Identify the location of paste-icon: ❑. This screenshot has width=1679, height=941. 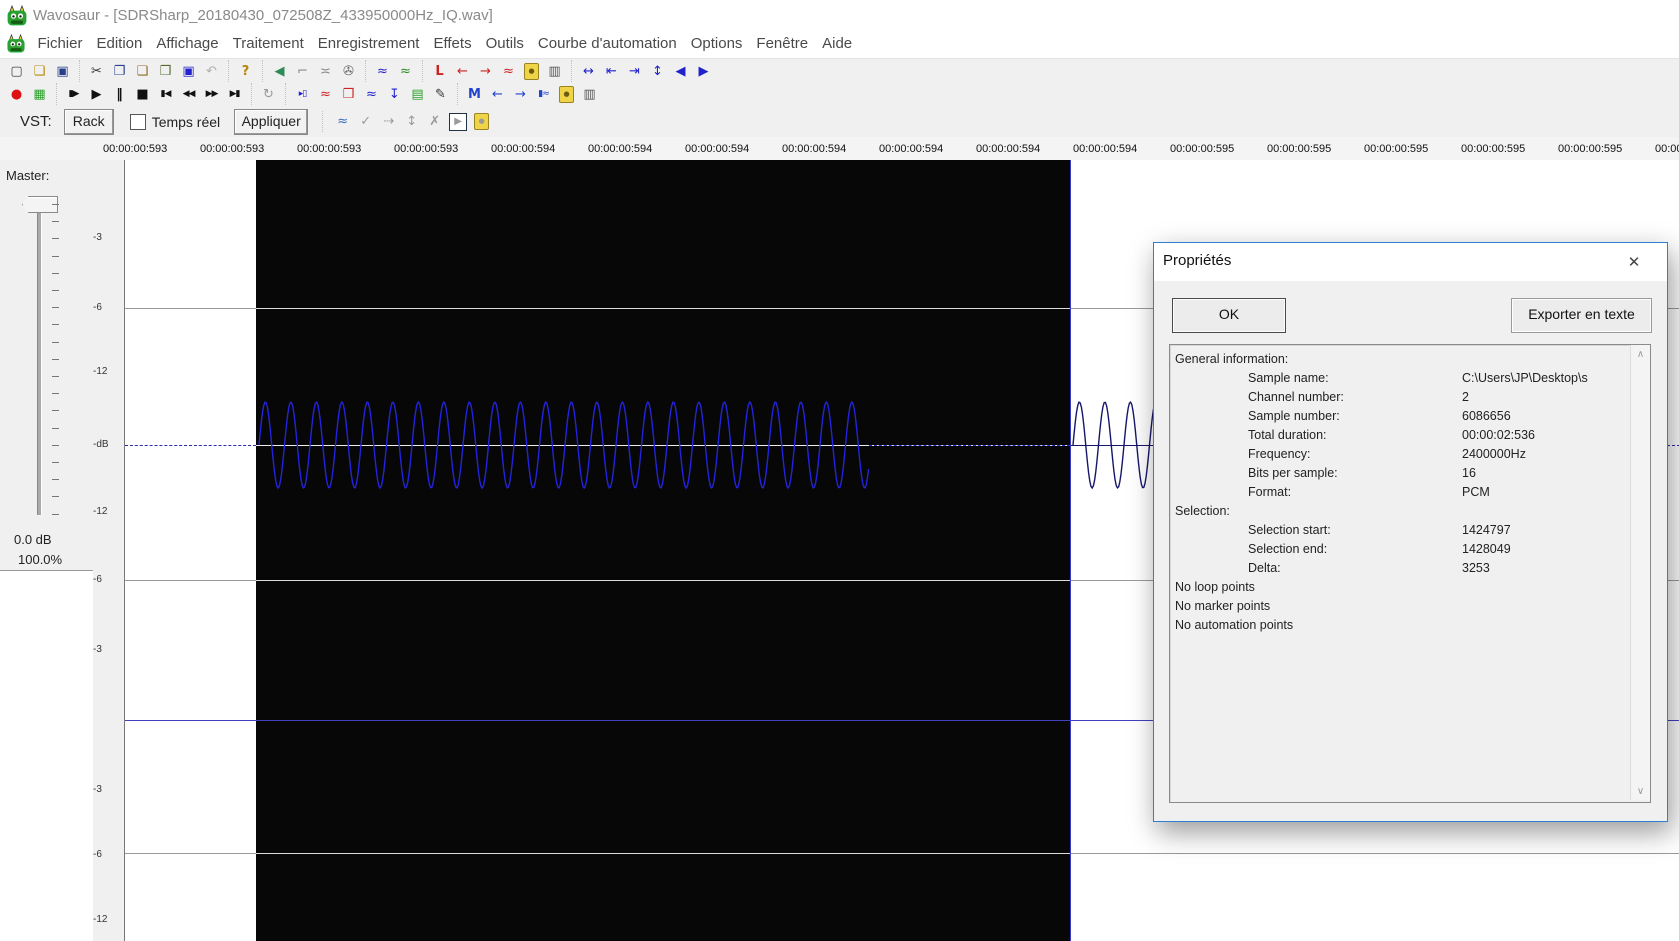
(142, 71).